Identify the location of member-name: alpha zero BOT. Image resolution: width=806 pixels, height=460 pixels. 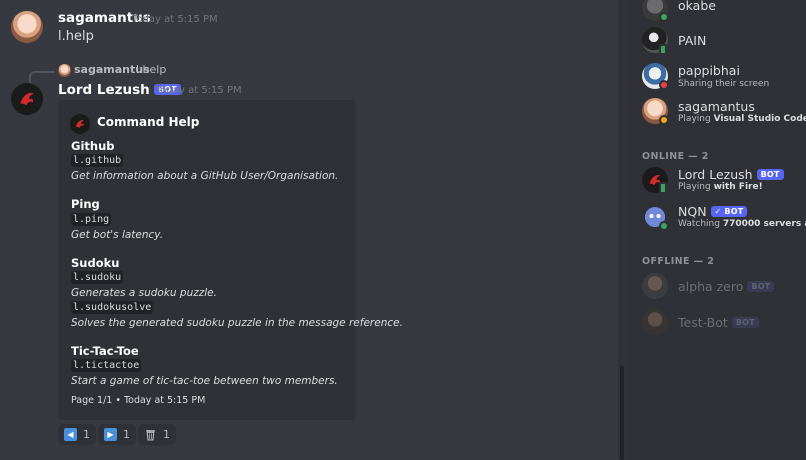
(726, 286).